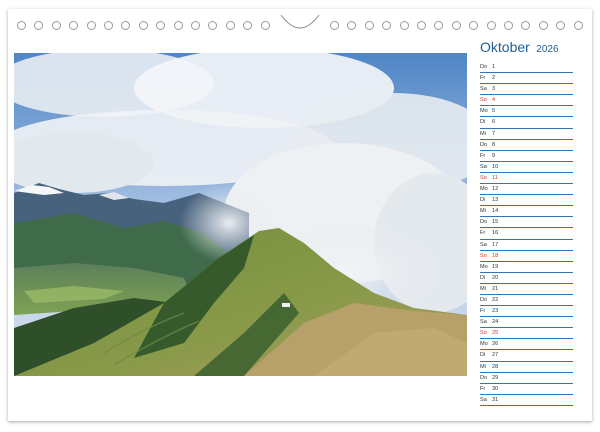  What do you see at coordinates (526, 68) in the screenshot?
I see `day-row: Do 1` at bounding box center [526, 68].